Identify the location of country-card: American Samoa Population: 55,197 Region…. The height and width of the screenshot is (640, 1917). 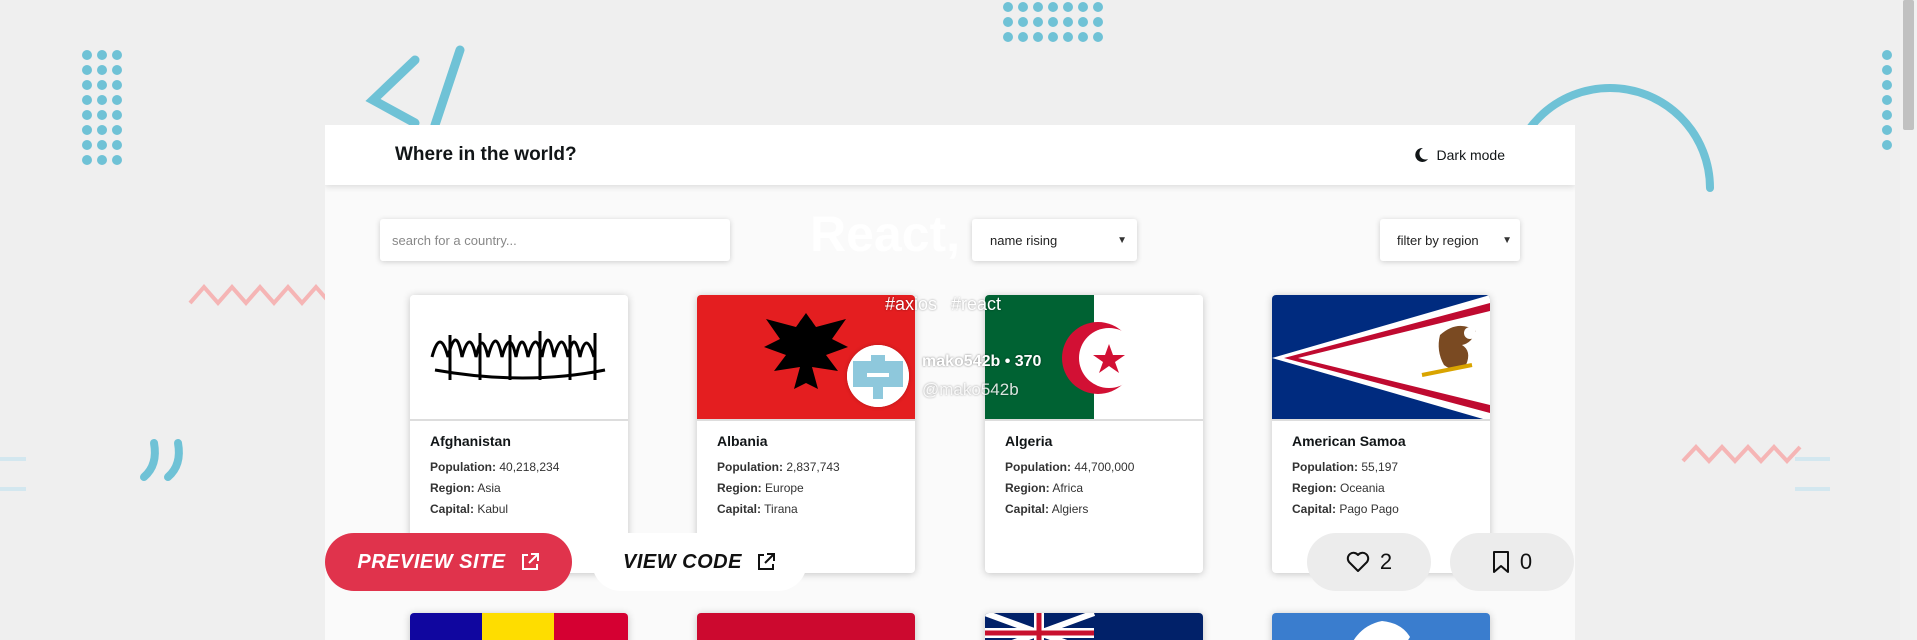
(1381, 434).